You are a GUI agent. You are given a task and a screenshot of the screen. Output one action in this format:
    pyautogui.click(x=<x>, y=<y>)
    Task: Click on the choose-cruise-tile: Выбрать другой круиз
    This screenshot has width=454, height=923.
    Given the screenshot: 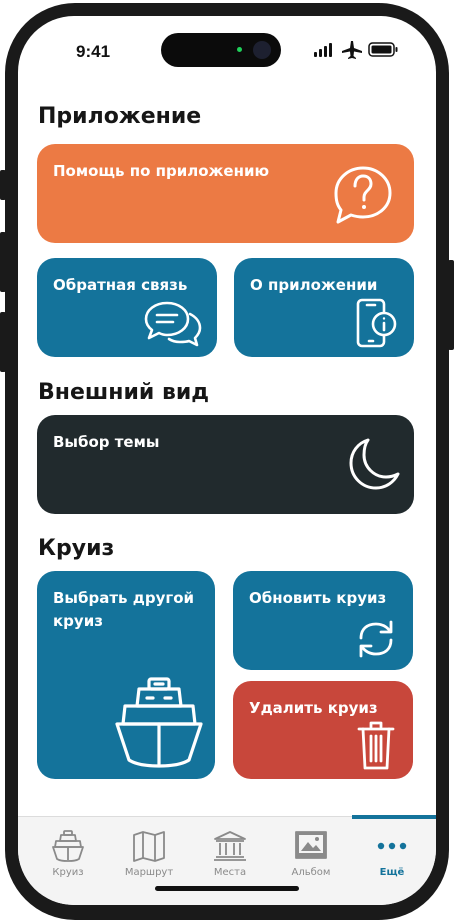 What is the action you would take?
    pyautogui.click(x=126, y=675)
    